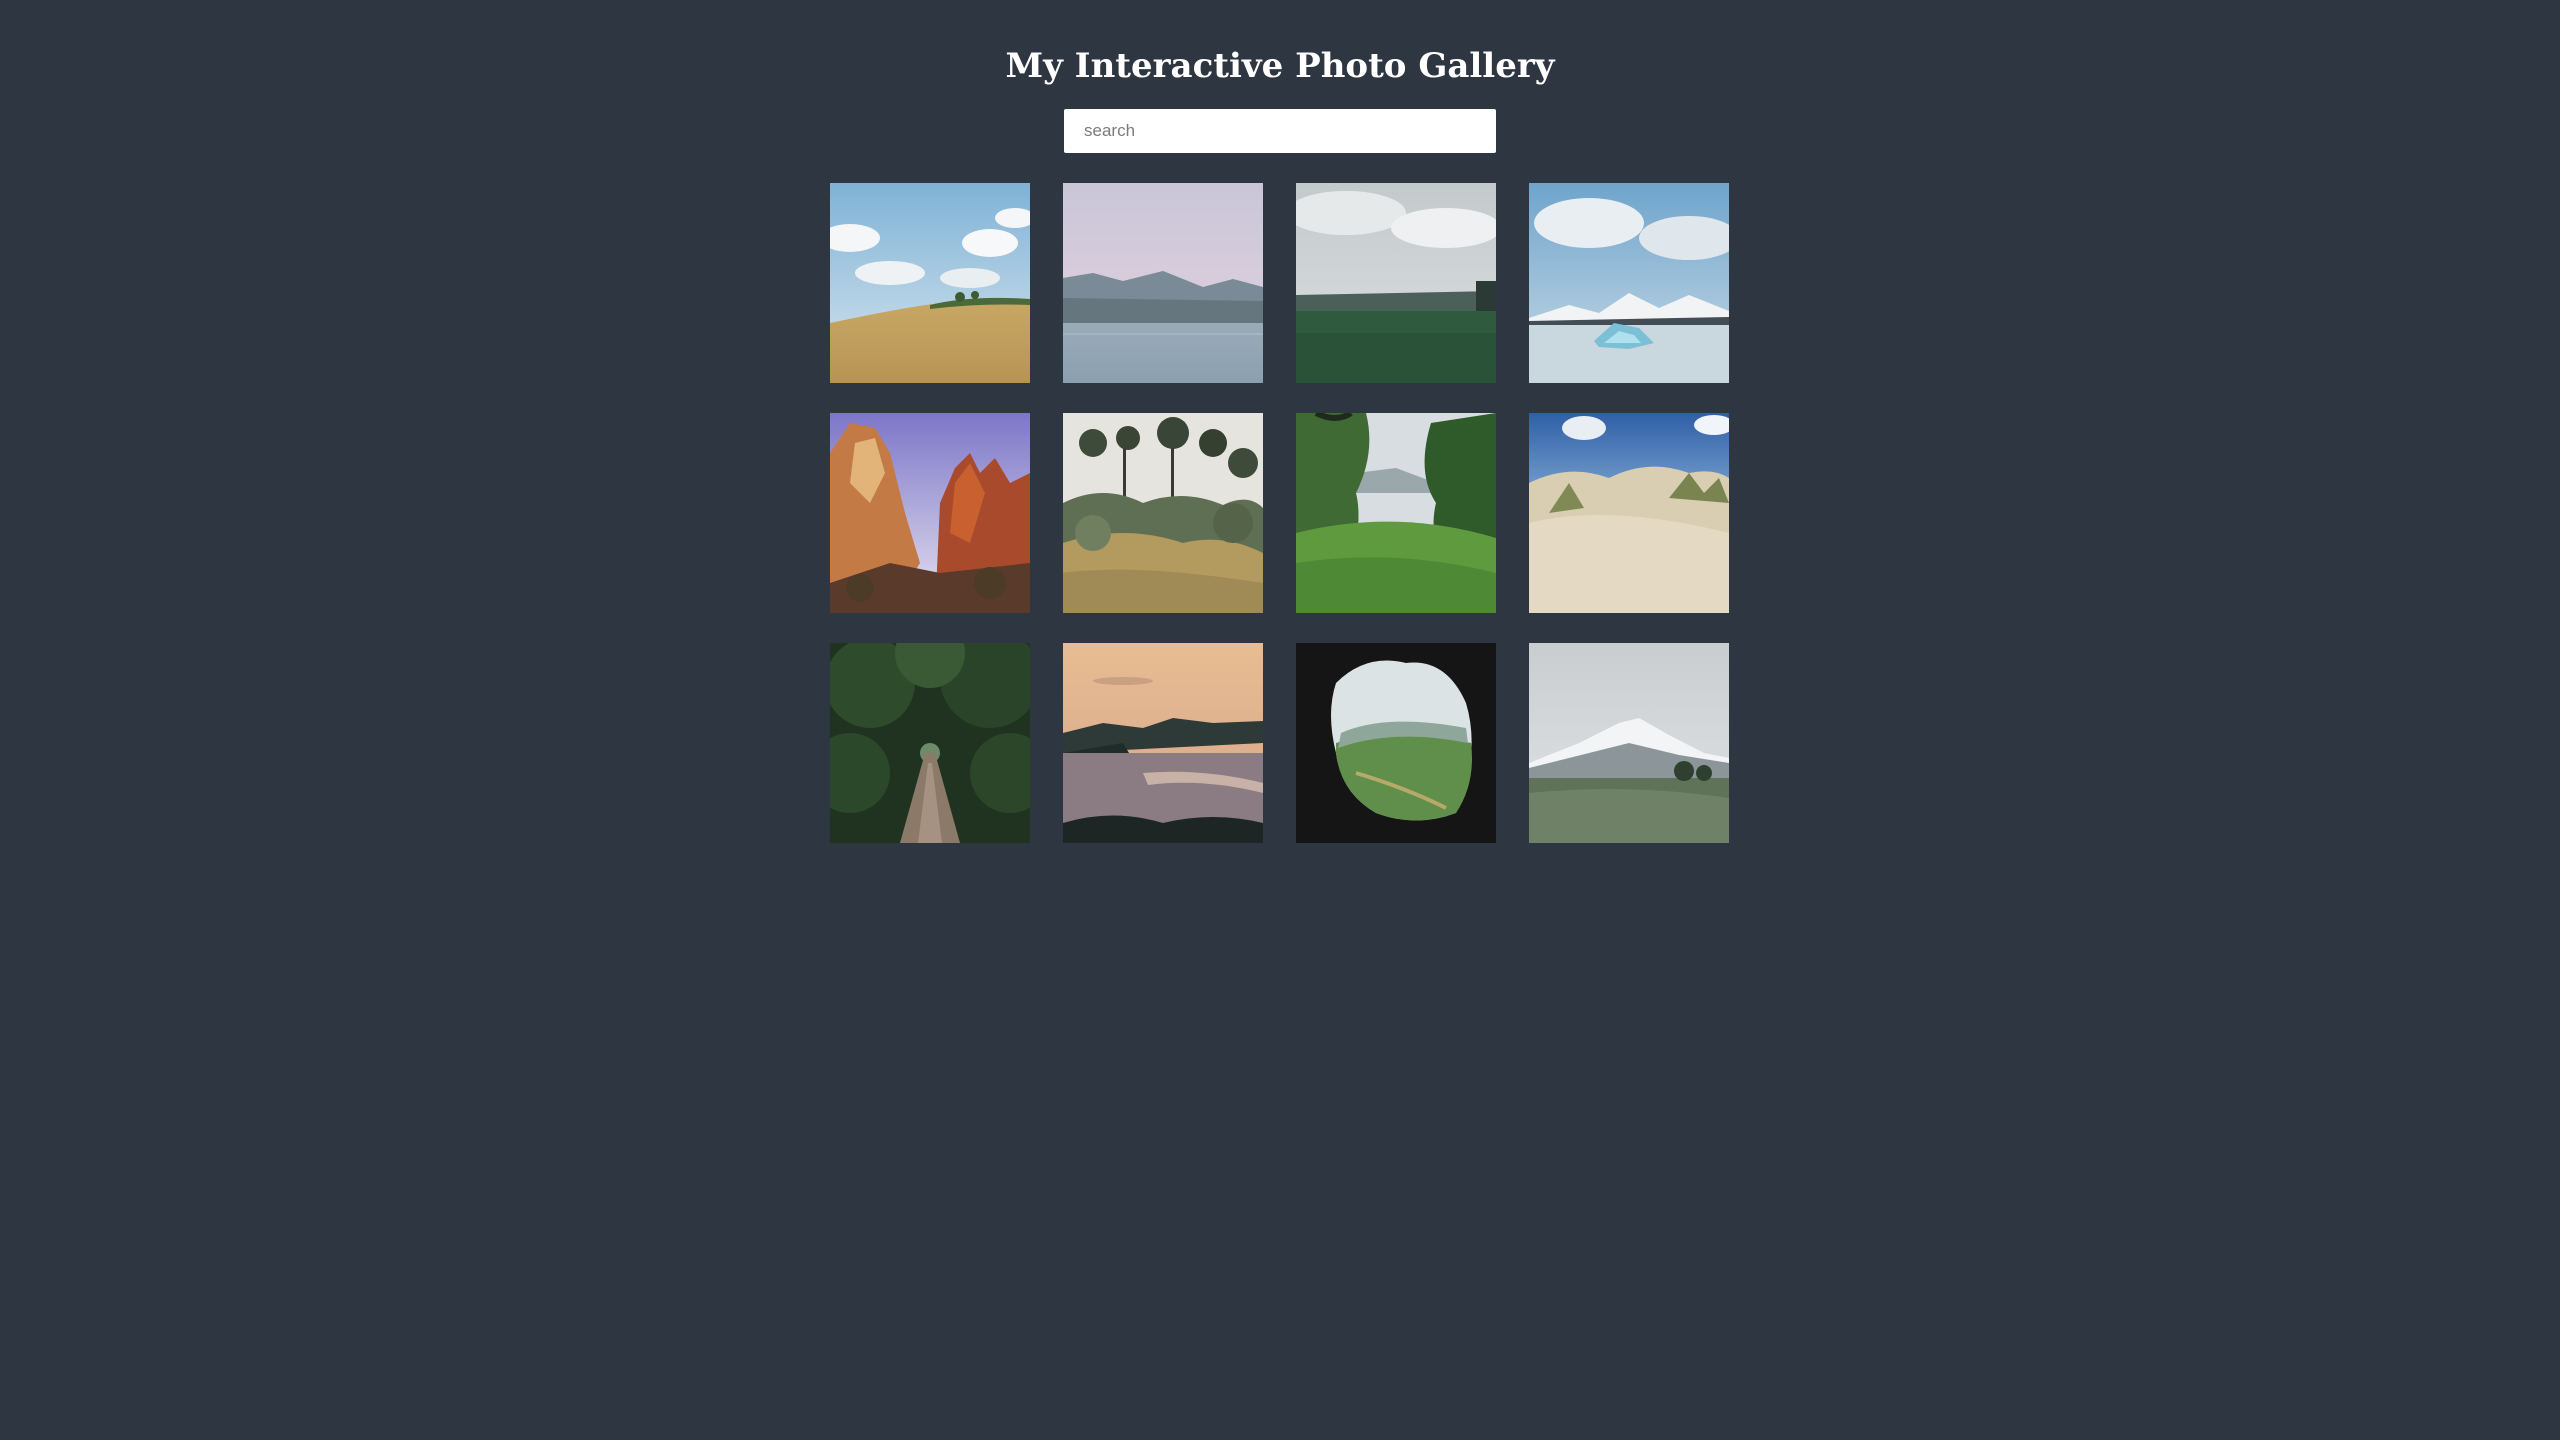 Image resolution: width=2560 pixels, height=1440 pixels. What do you see at coordinates (1163, 513) in the screenshot?
I see `photo-garden-shrubs` at bounding box center [1163, 513].